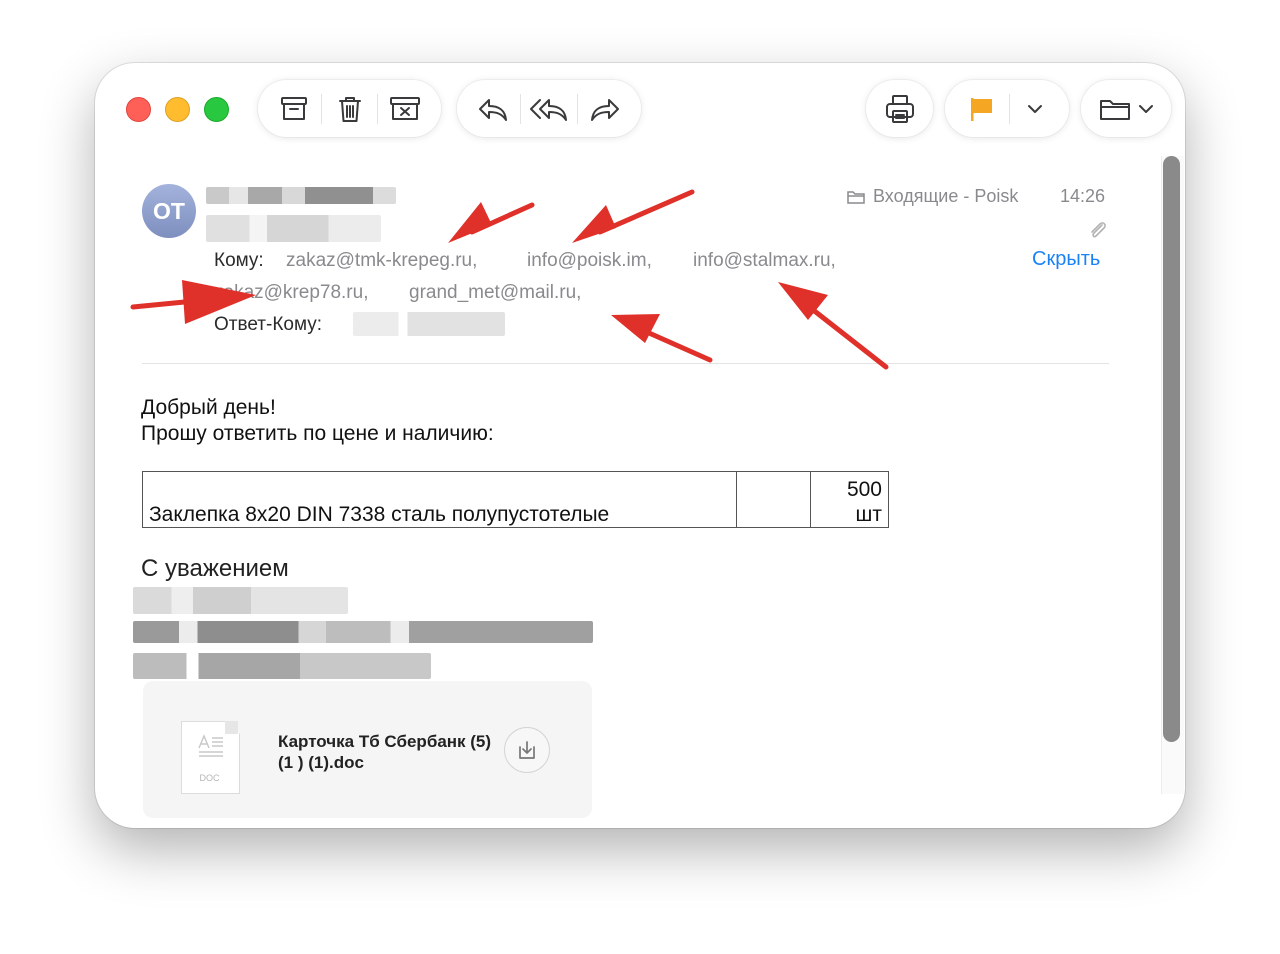 This screenshot has width=1280, height=954. What do you see at coordinates (239, 260) in the screenshot?
I see `to-label: Кому:` at bounding box center [239, 260].